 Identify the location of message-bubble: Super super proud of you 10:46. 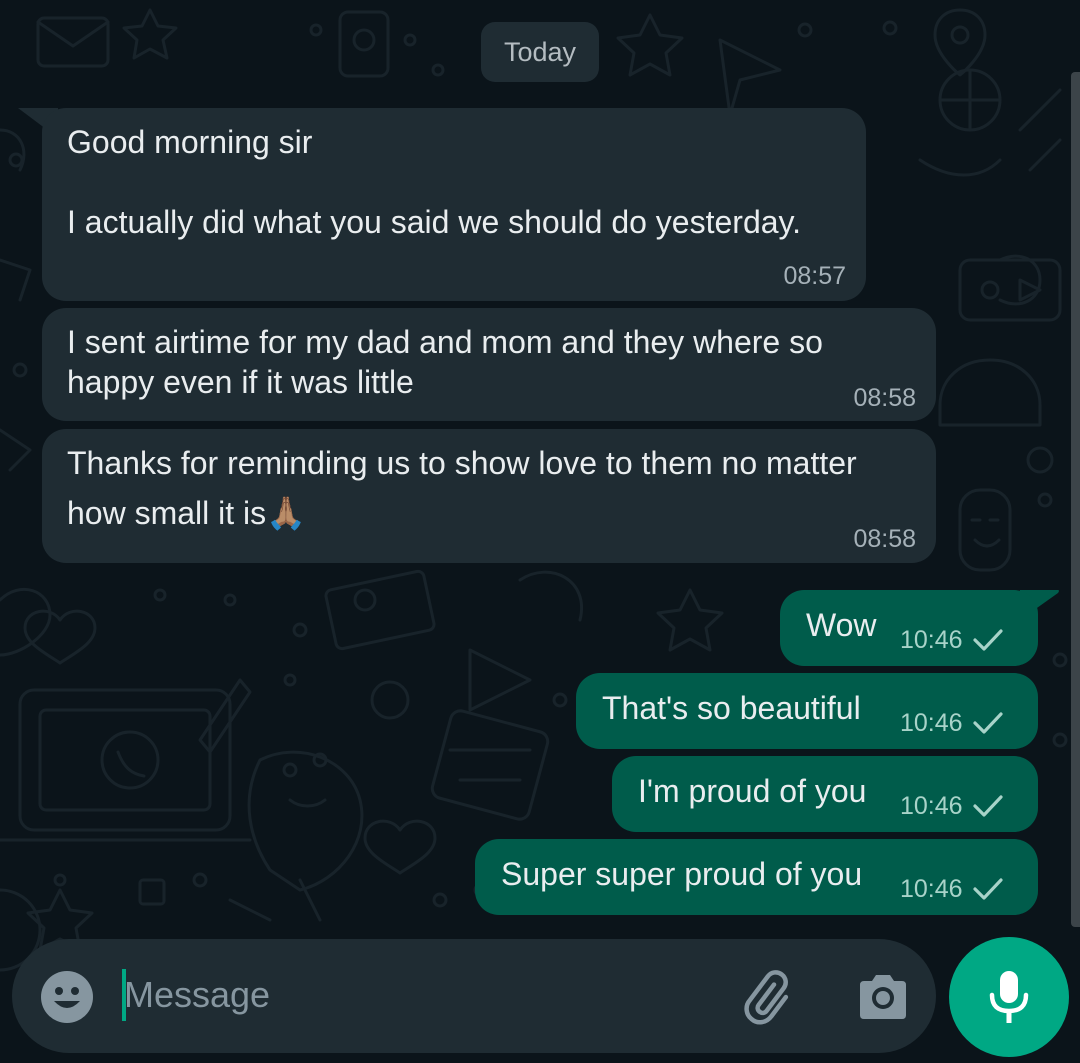
(756, 877).